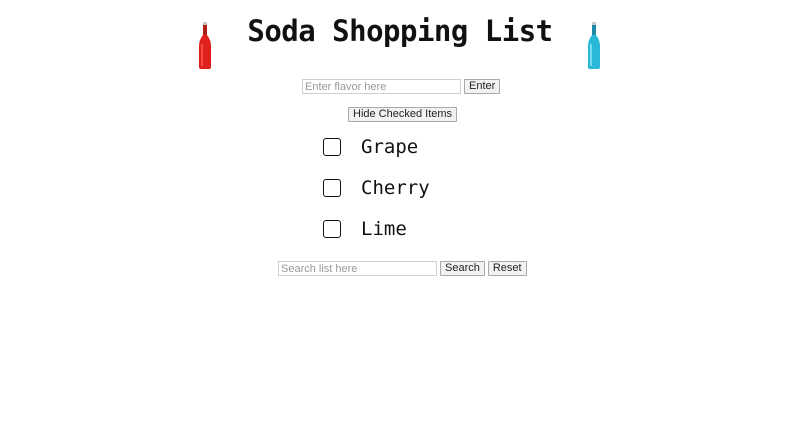 The height and width of the screenshot is (439, 800). I want to click on item-label: Lime, so click(384, 229).